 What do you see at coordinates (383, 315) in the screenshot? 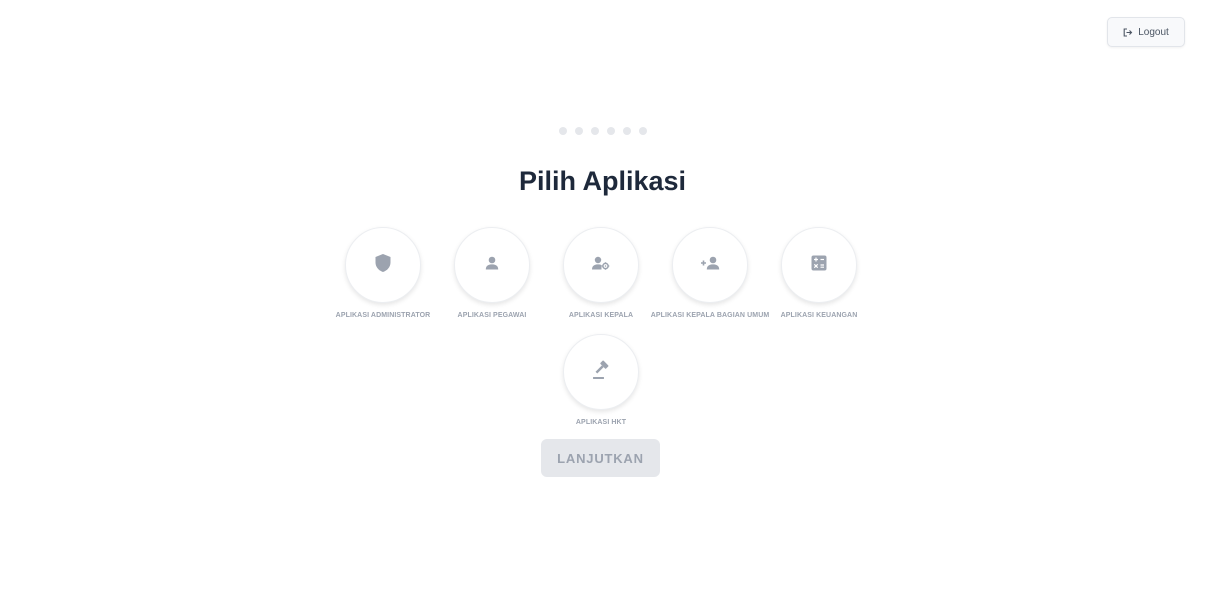
I see `app-option-label: APLIKASI ADMINISTRATOR` at bounding box center [383, 315].